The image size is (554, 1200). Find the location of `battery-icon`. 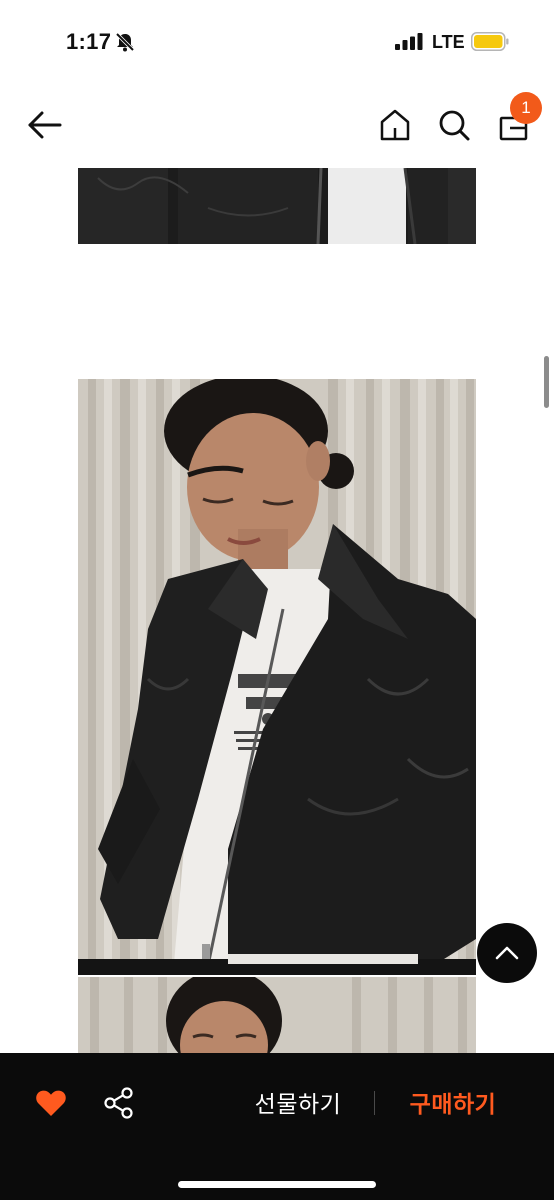

battery-icon is located at coordinates (490, 41).